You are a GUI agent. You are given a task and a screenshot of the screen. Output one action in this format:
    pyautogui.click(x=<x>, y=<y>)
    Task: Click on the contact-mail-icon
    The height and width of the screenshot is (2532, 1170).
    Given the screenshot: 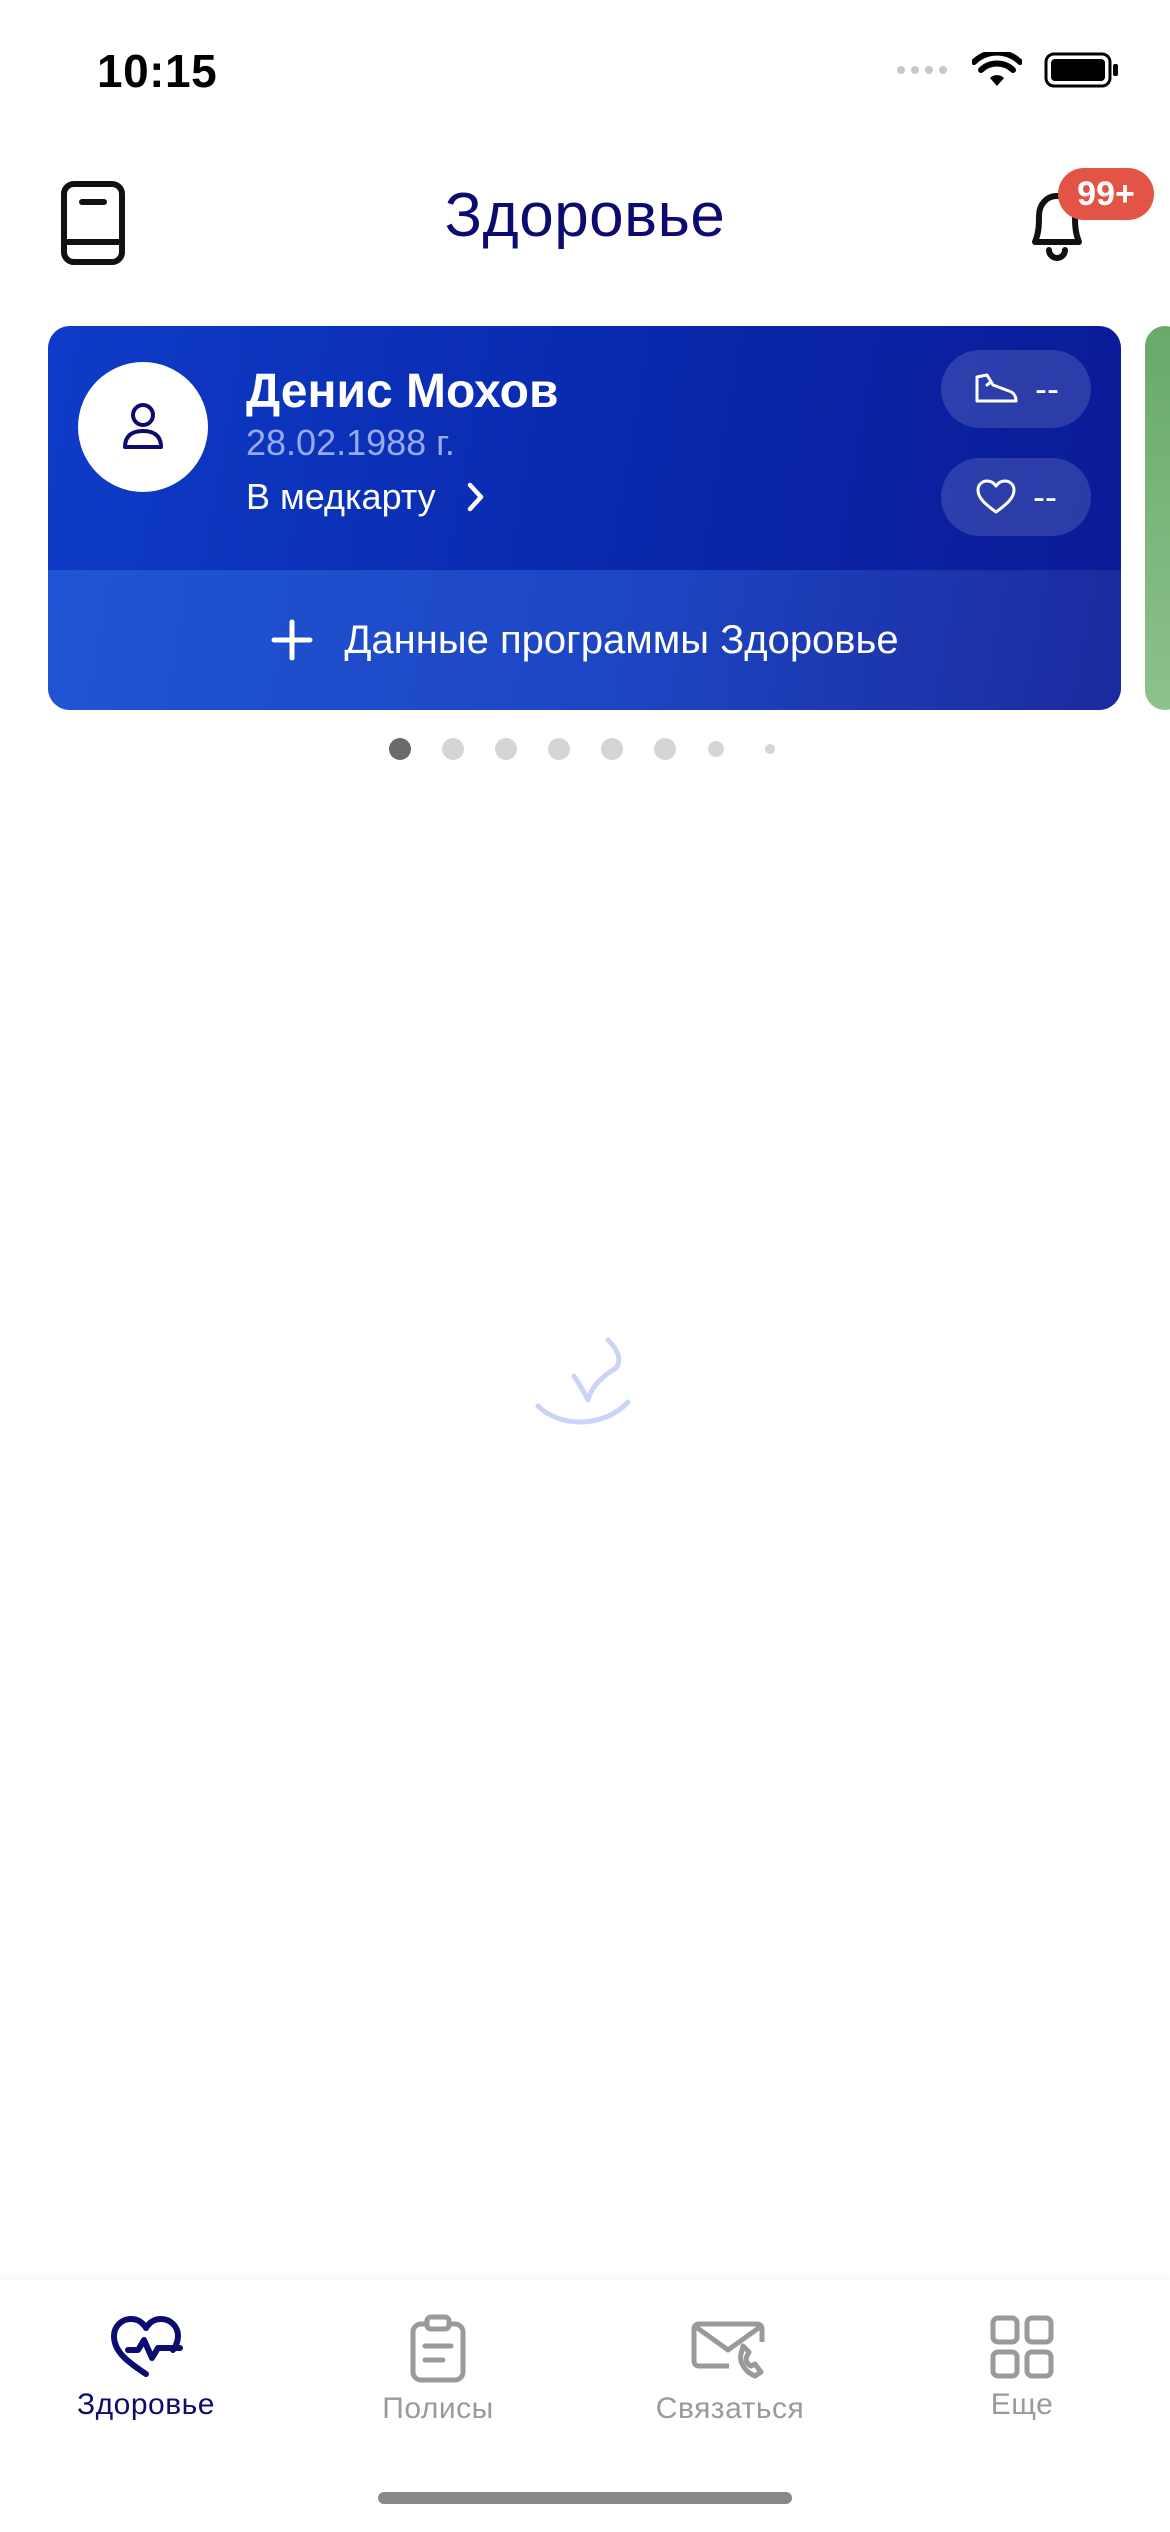 What is the action you would take?
    pyautogui.click(x=728, y=2350)
    